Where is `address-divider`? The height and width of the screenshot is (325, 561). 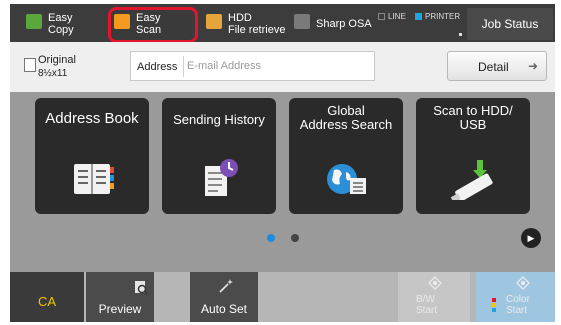
address-divider is located at coordinates (183, 66).